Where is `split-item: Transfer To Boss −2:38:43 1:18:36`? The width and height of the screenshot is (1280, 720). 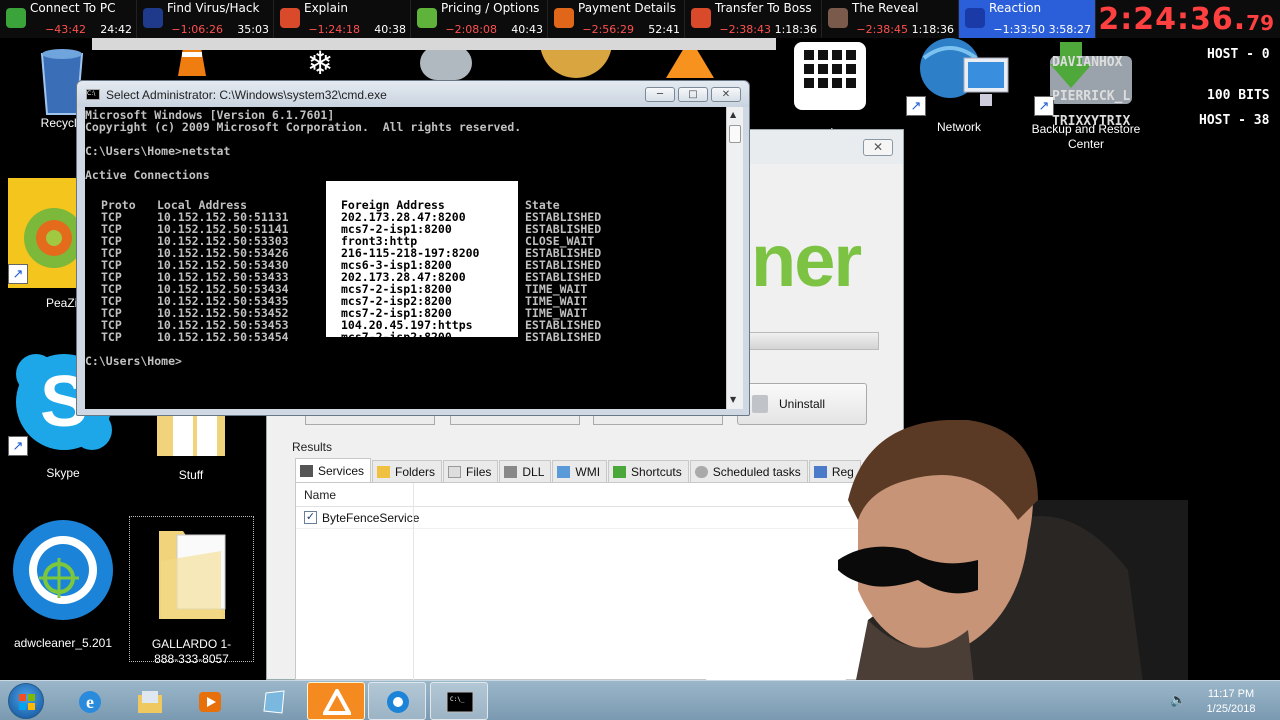
split-item: Transfer To Boss −2:38:43 1:18:36 is located at coordinates (753, 19).